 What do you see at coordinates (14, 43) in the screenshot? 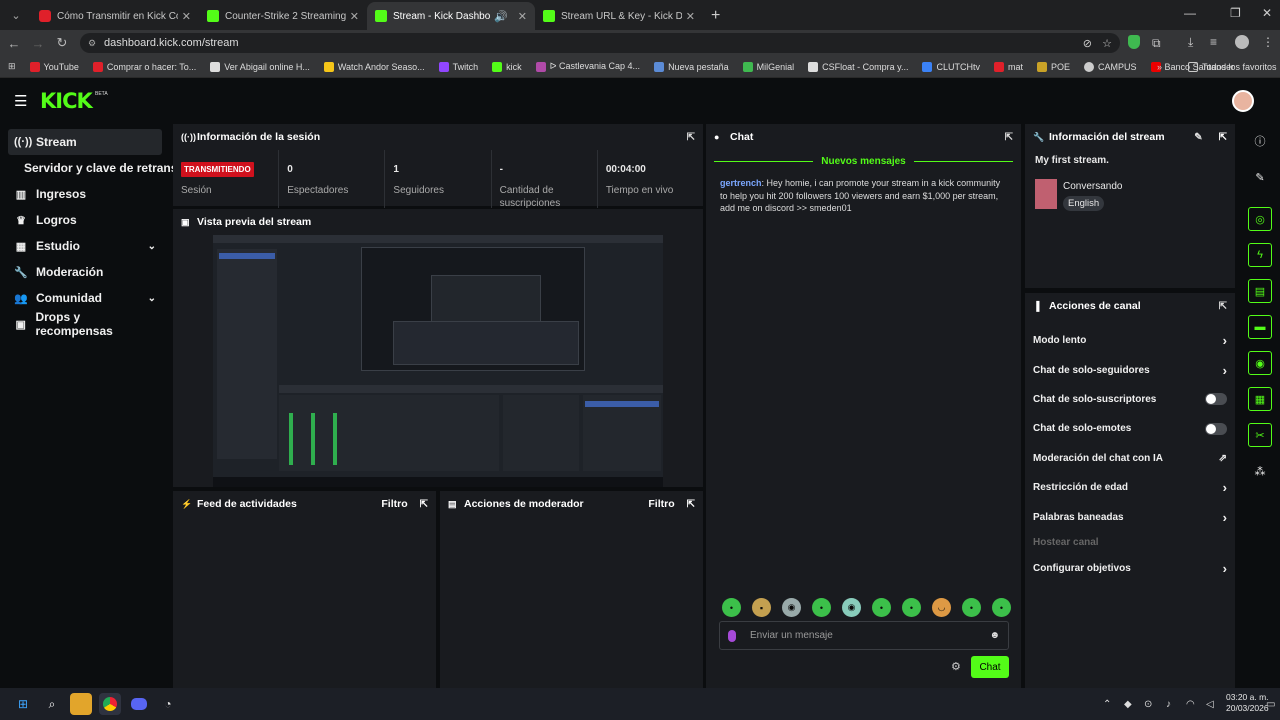
I see `back-icon: ←` at bounding box center [14, 43].